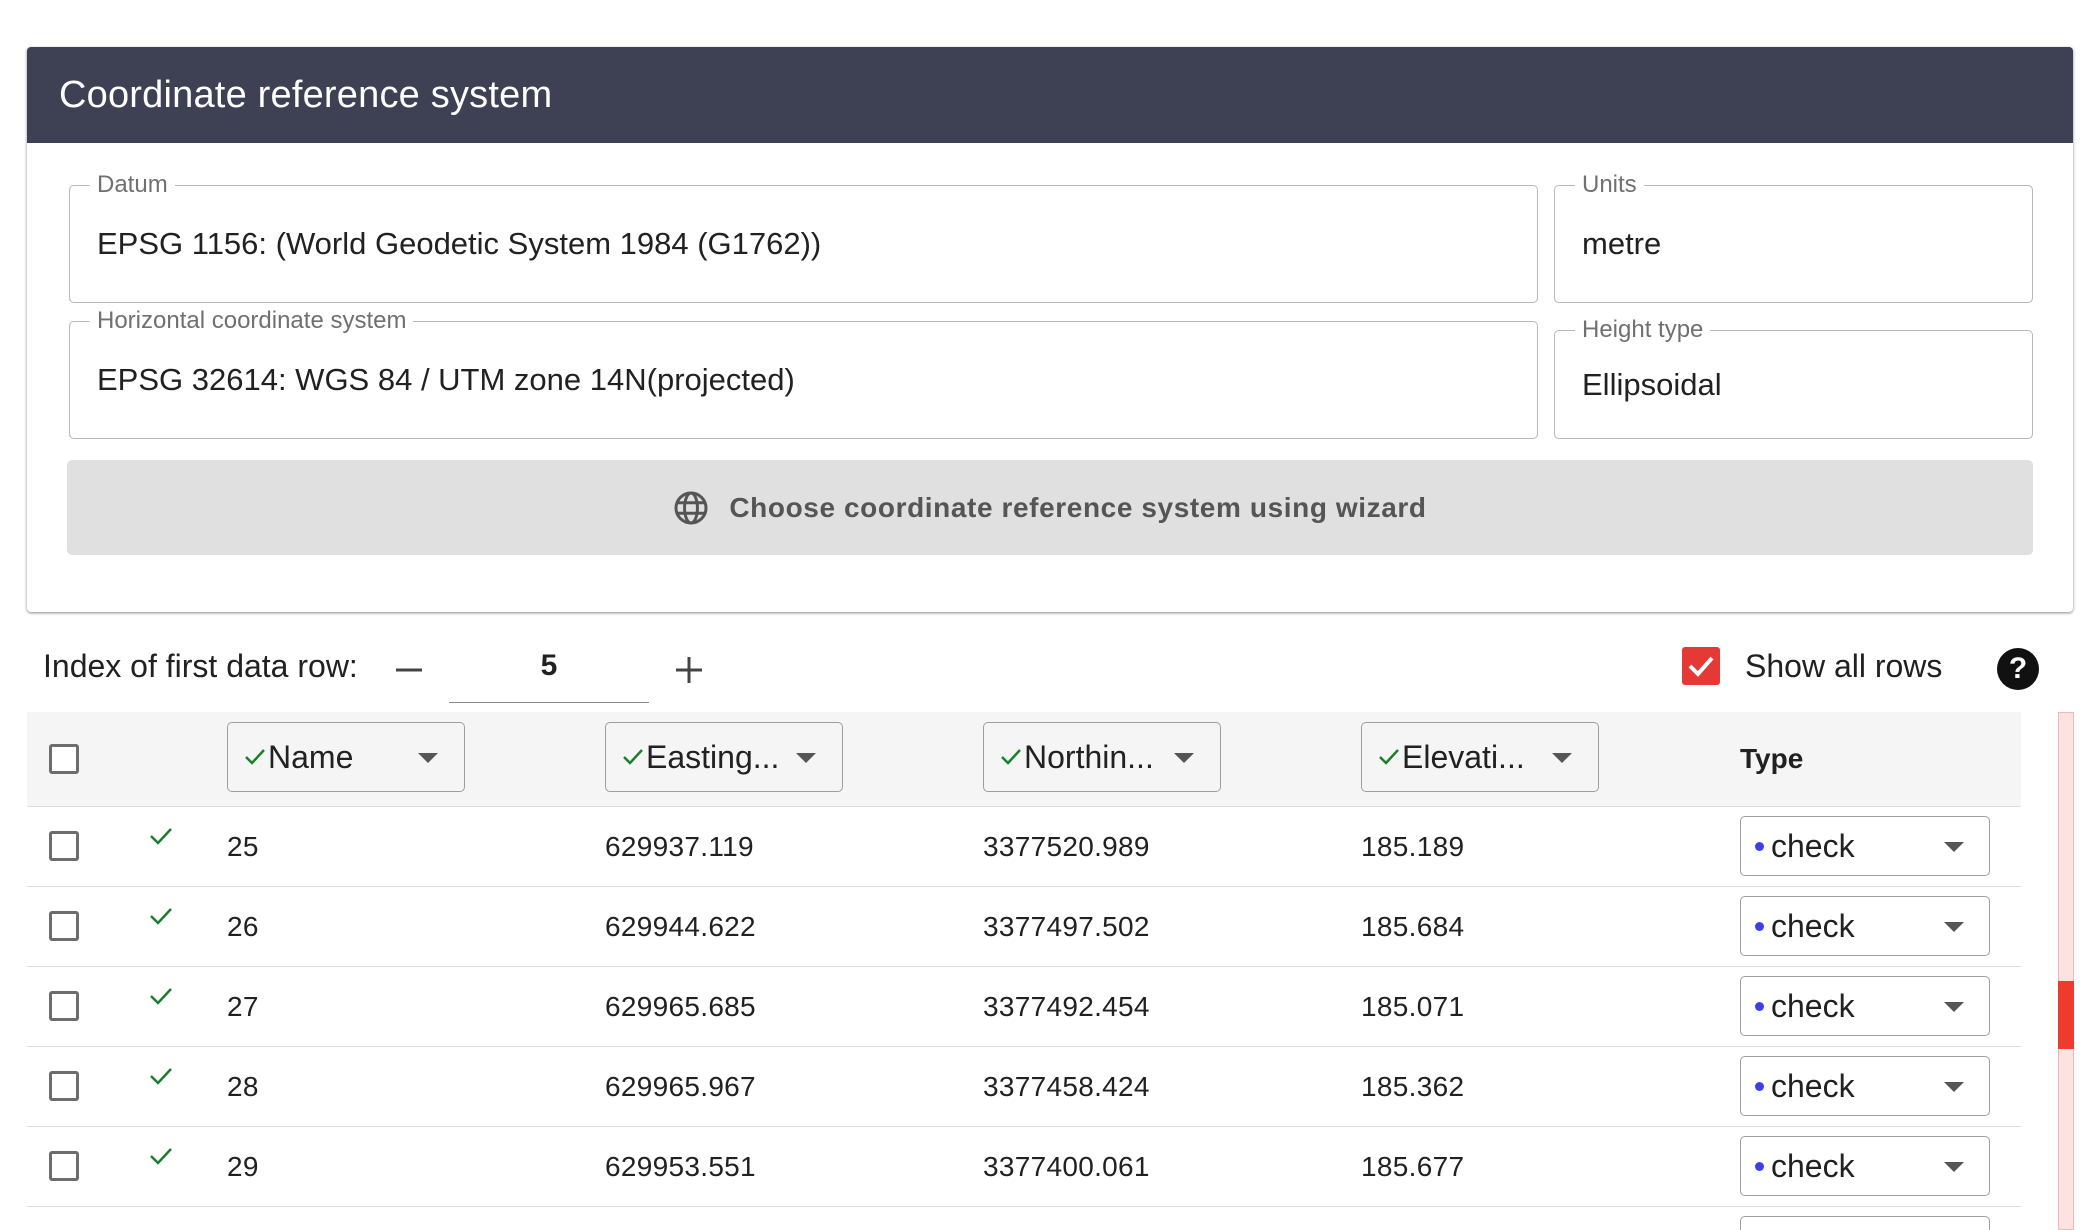  Describe the element at coordinates (1622, 243) in the screenshot. I see `units-value: metre` at that location.